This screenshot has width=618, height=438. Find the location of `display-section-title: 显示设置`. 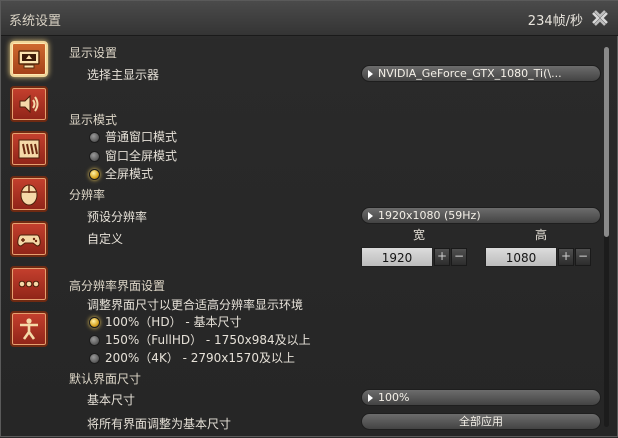

display-section-title: 显示设置 is located at coordinates (93, 53).